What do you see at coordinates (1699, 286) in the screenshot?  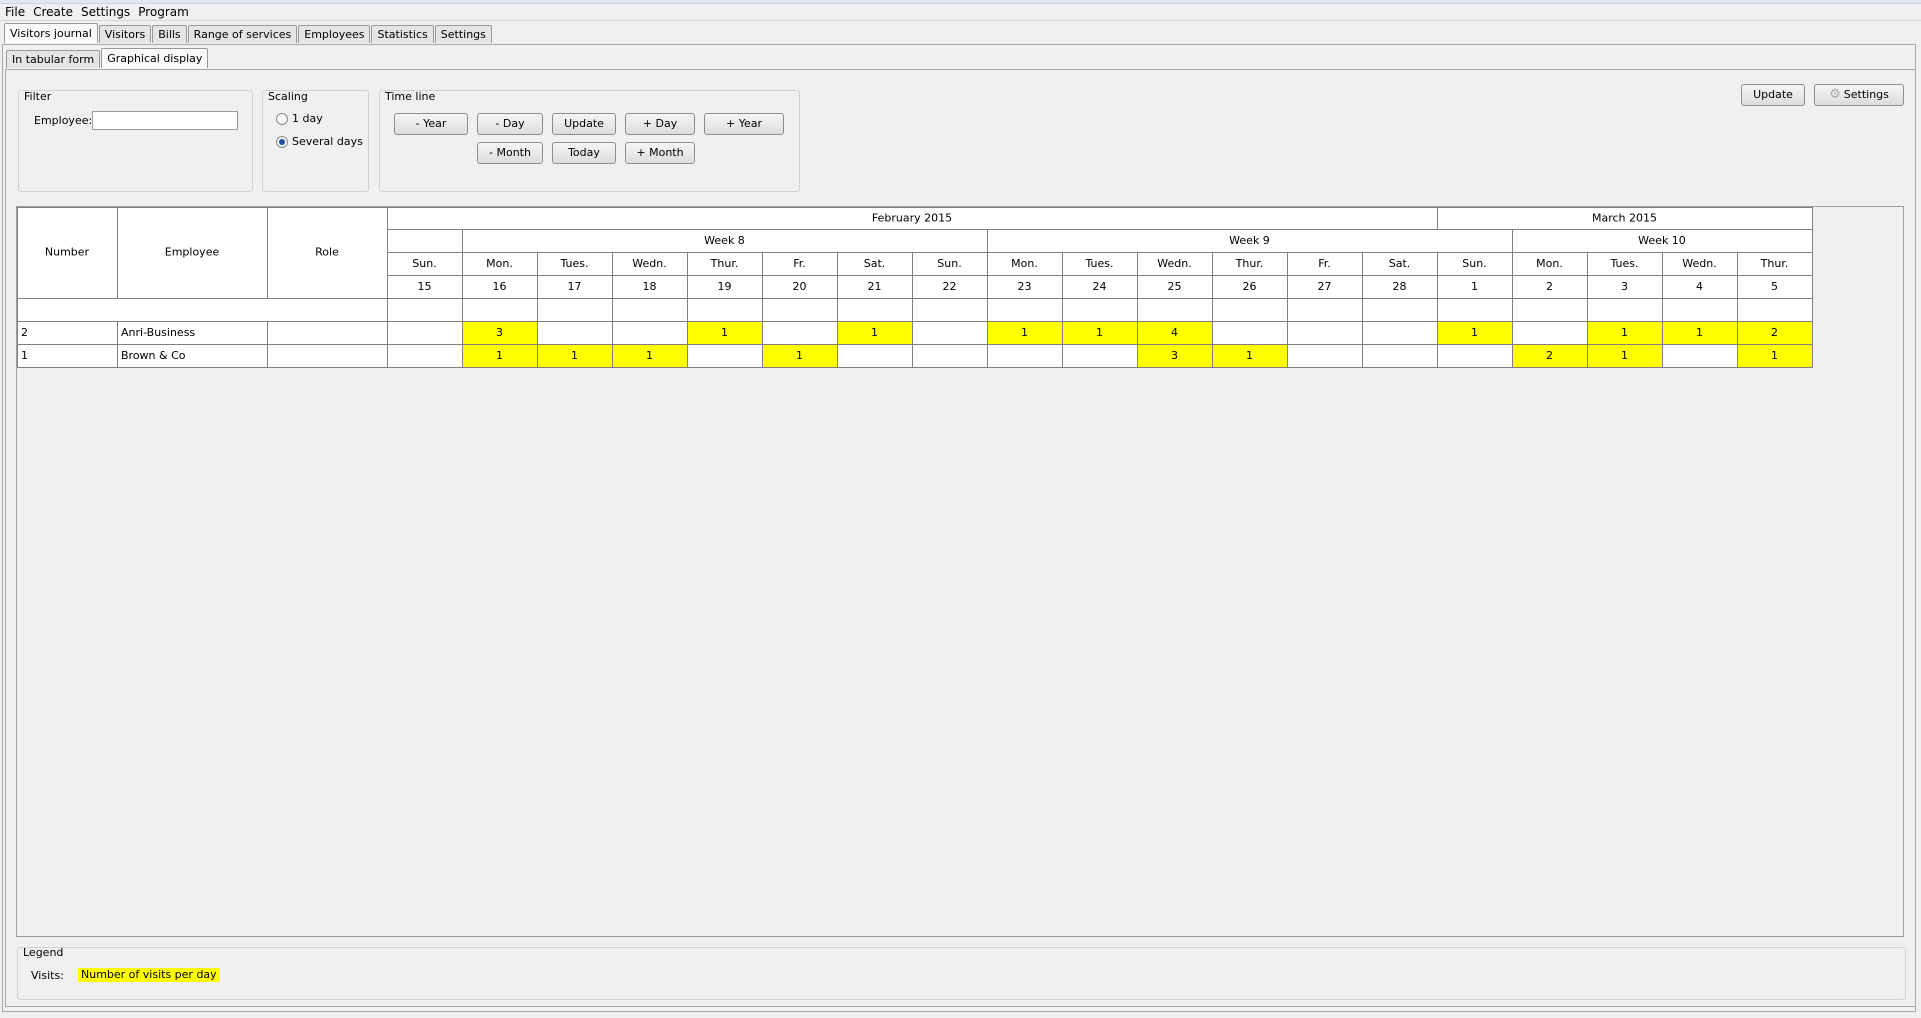 I see `date-label: 4` at bounding box center [1699, 286].